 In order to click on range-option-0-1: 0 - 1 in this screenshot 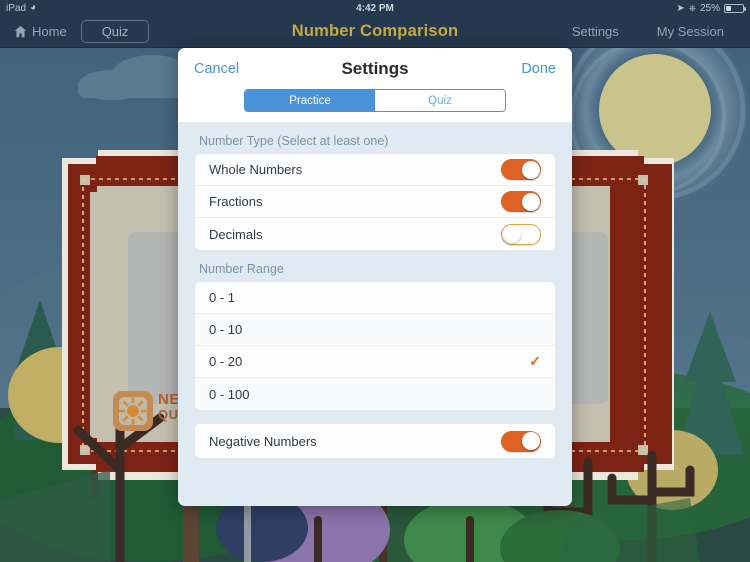, I will do `click(375, 298)`.